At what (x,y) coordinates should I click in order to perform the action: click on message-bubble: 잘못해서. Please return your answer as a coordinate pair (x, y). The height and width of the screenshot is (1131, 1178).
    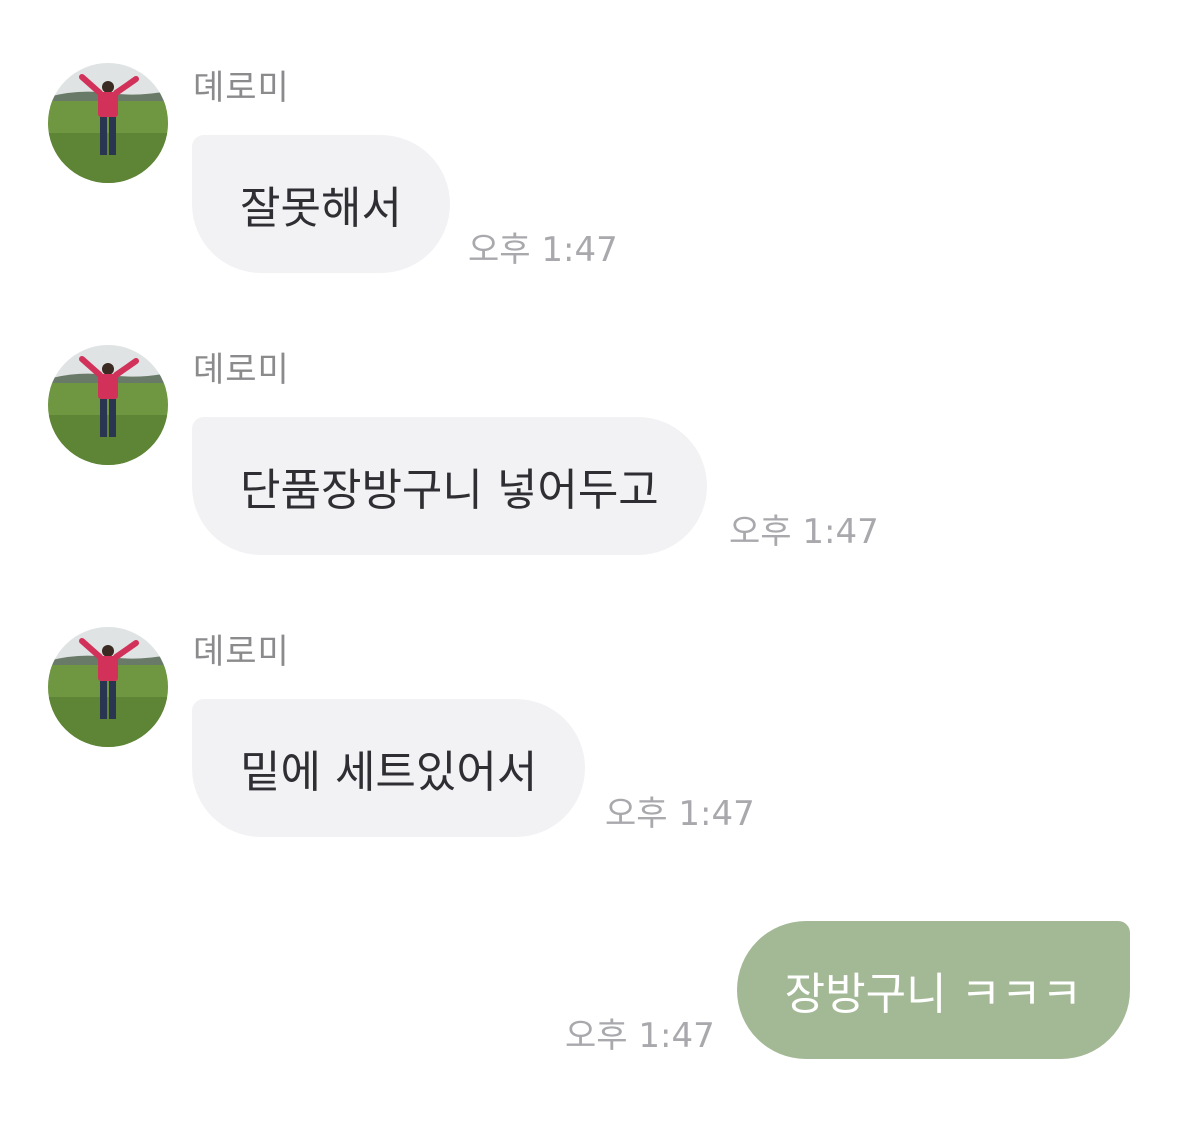
    Looking at the image, I should click on (321, 204).